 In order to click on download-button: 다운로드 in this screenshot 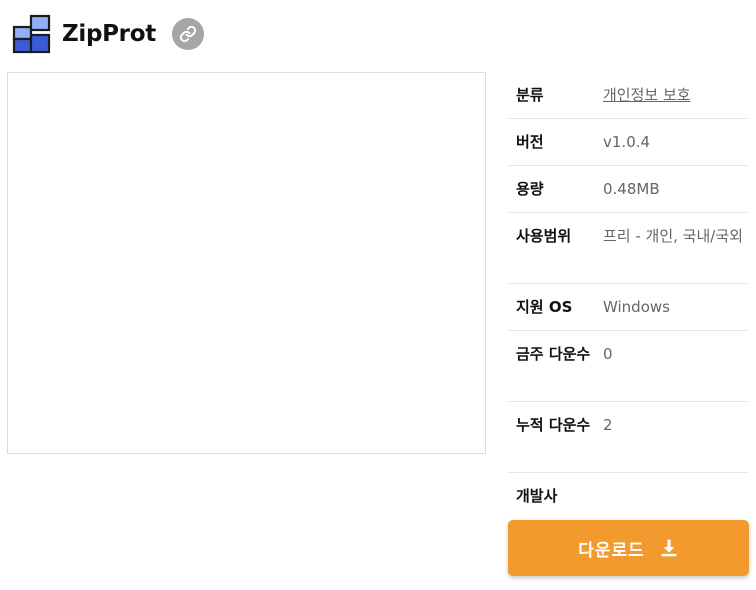, I will do `click(628, 548)`.